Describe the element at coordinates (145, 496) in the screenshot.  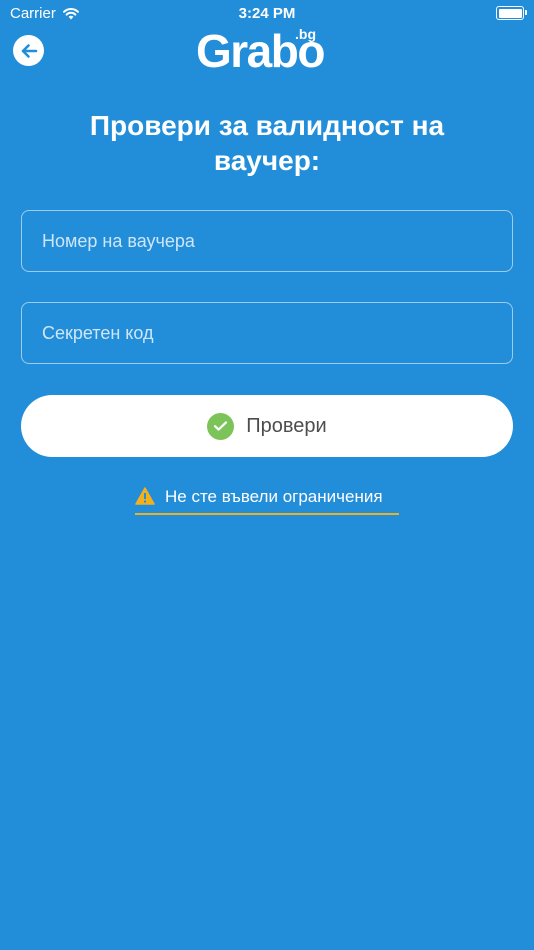
I see `warning-triangle-icon` at that location.